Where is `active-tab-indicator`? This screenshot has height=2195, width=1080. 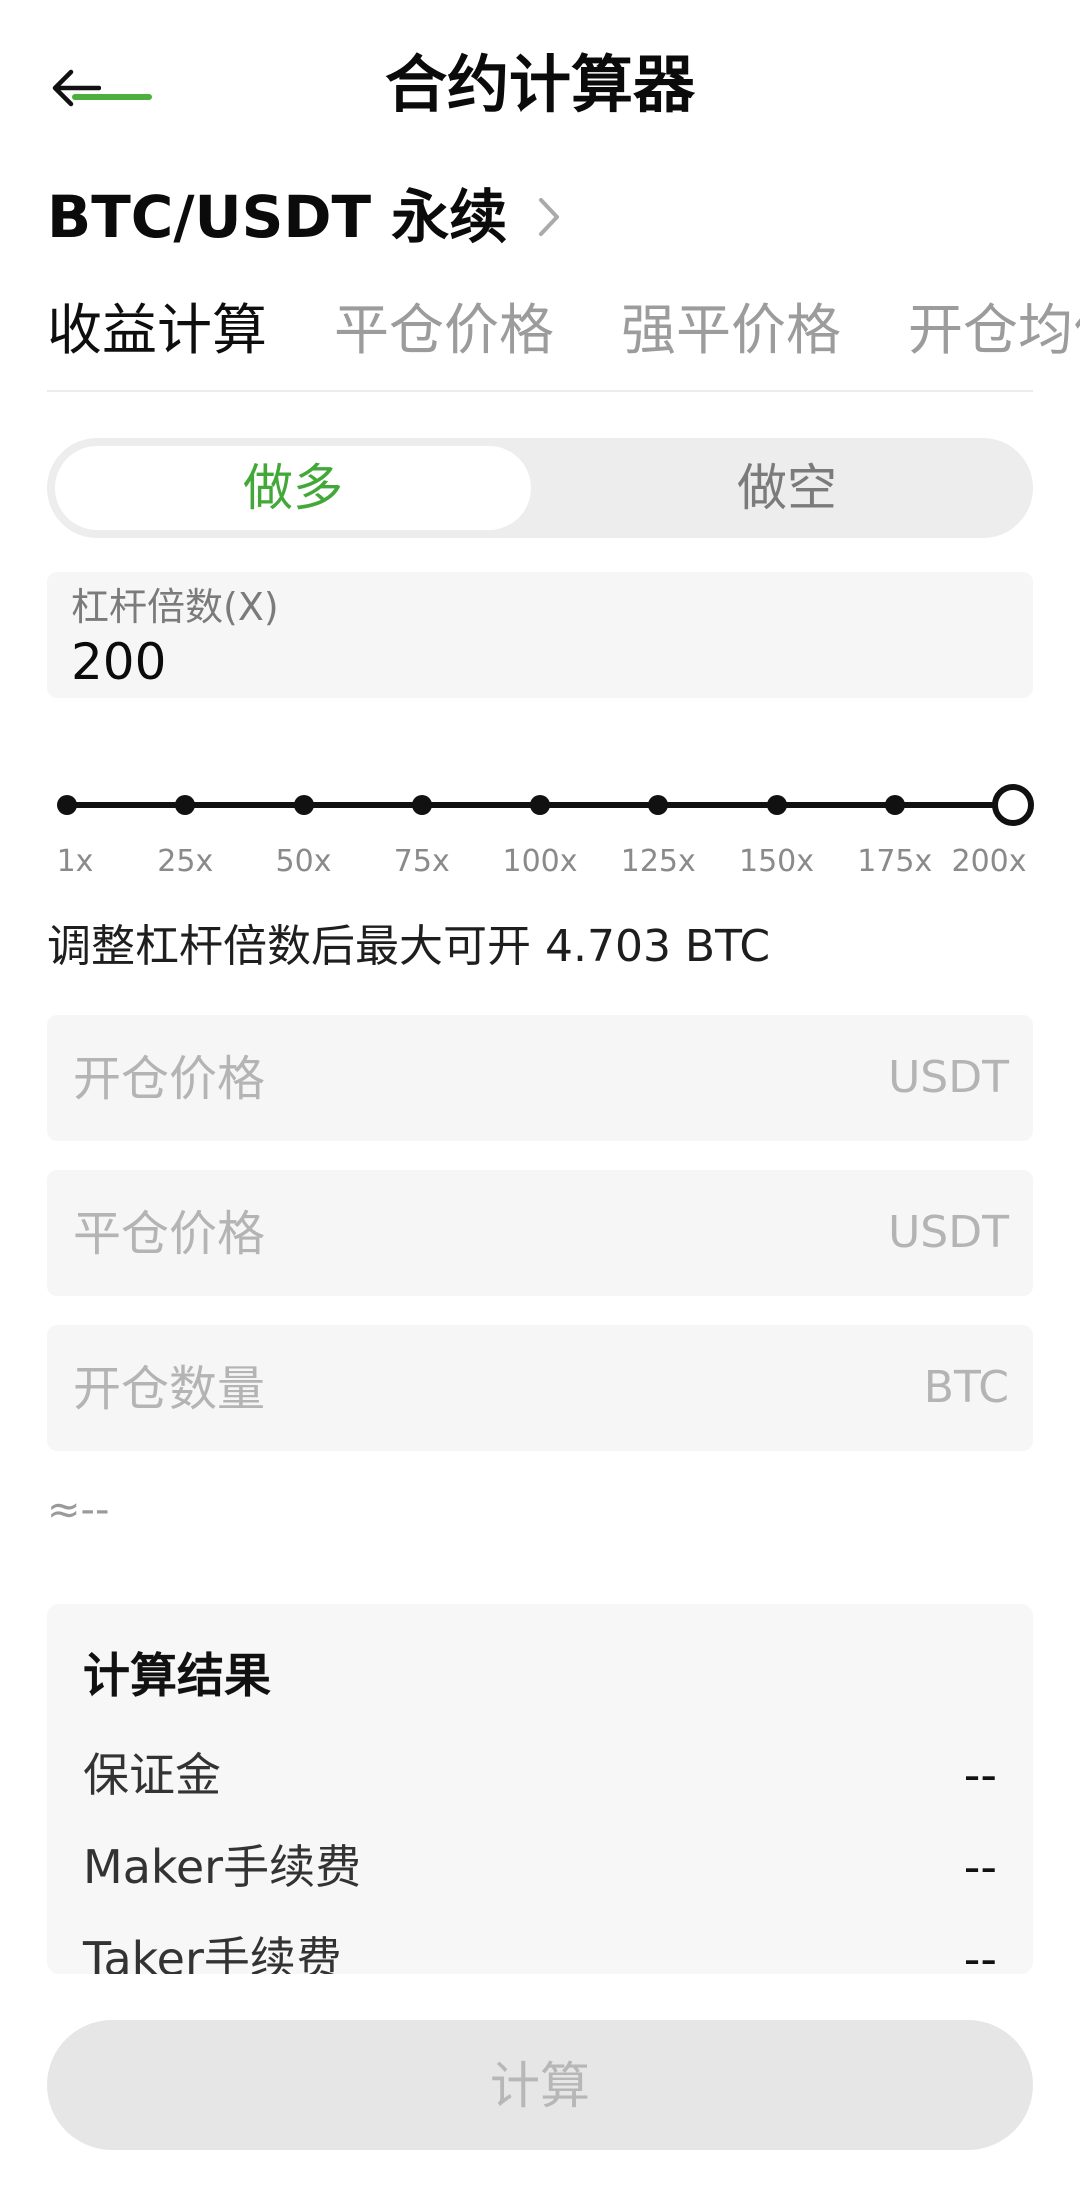
active-tab-indicator is located at coordinates (112, 97).